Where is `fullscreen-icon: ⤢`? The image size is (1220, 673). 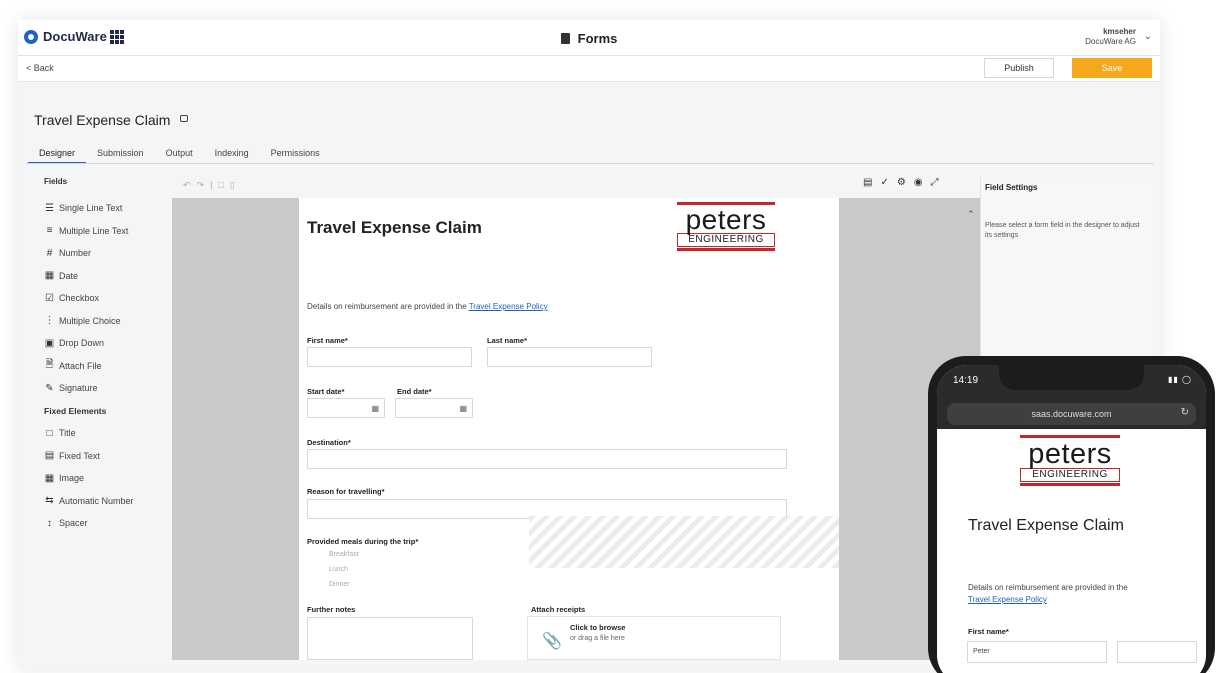
fullscreen-icon: ⤢ is located at coordinates (935, 182).